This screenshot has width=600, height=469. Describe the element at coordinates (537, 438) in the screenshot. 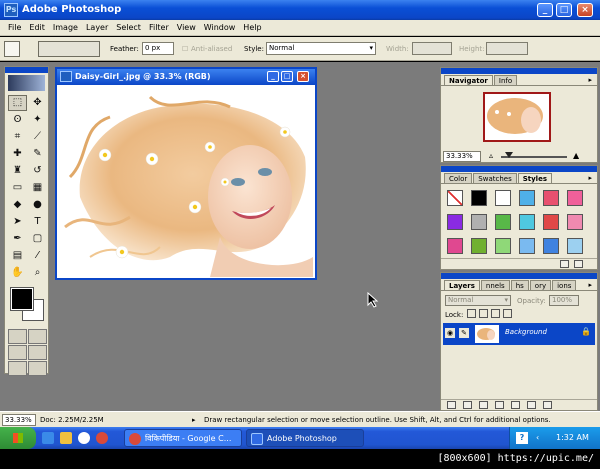

I see `tray-arrow-icon: ‹` at that location.